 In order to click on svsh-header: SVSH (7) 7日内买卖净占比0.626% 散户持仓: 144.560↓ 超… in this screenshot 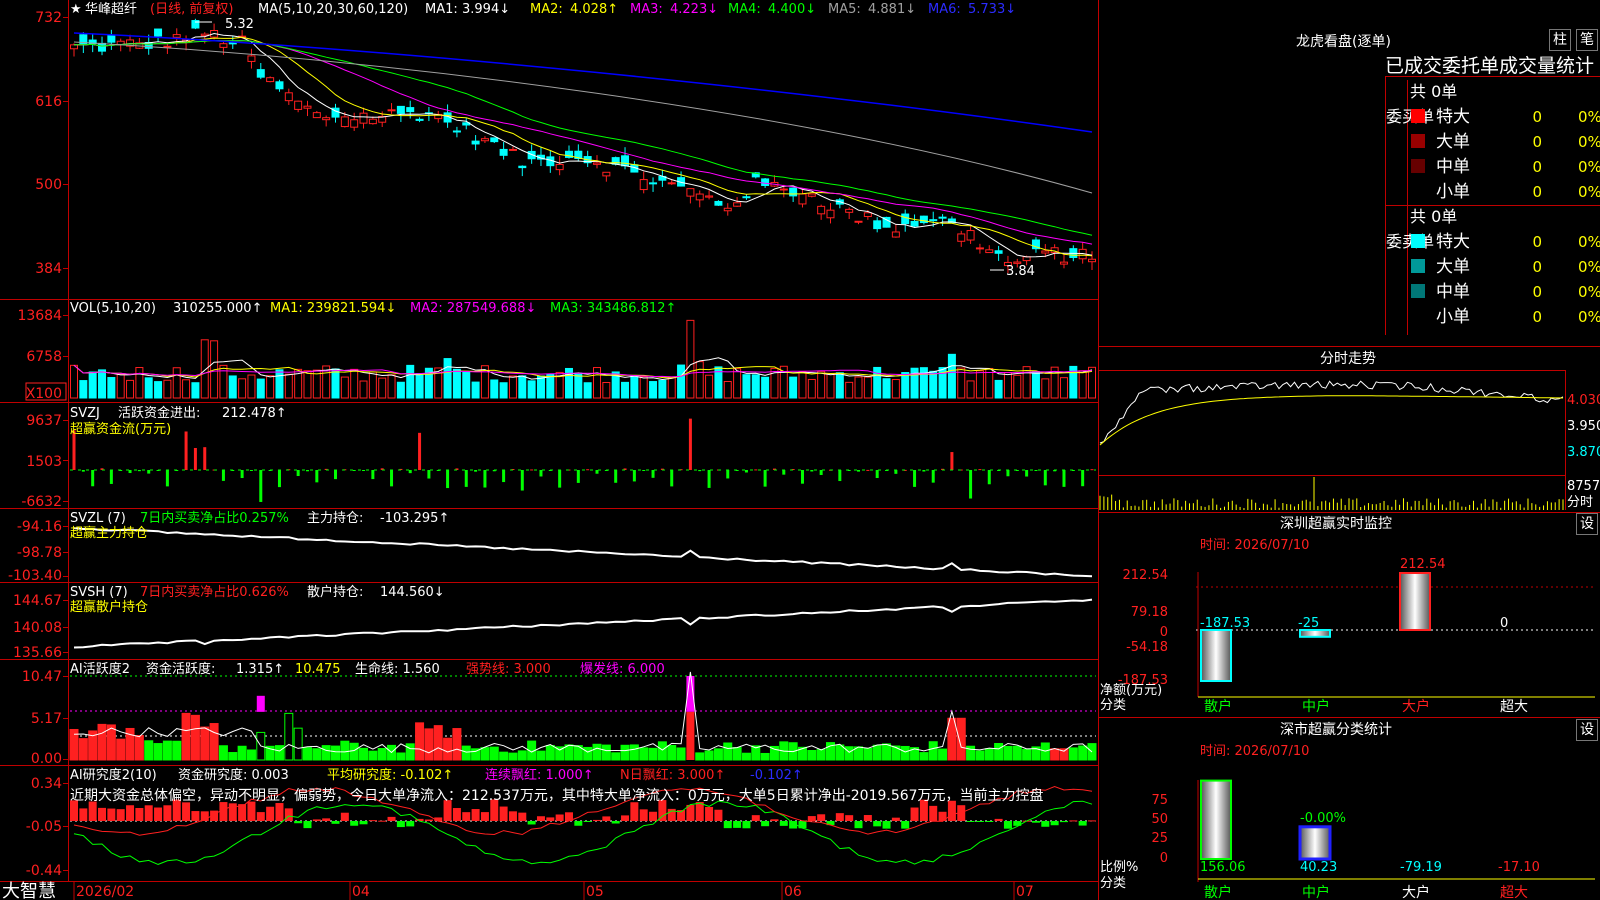, I will do `click(257, 599)`.